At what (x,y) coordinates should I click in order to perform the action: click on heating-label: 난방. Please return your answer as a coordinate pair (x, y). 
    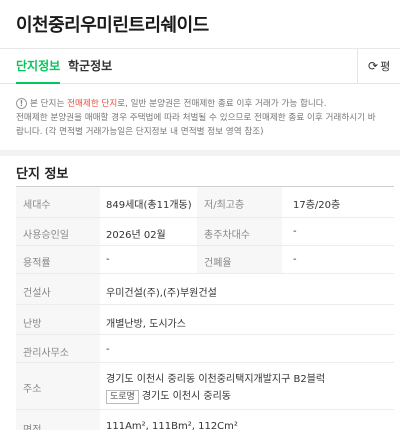
    Looking at the image, I should click on (58, 319).